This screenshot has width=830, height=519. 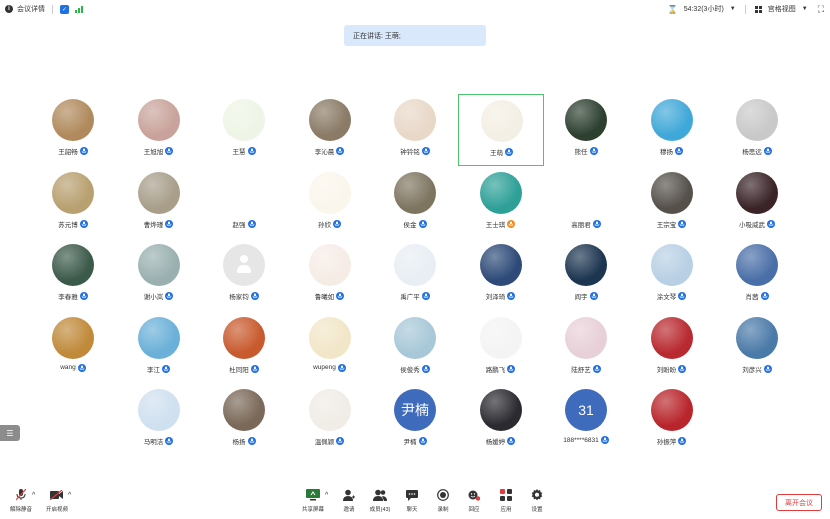 What do you see at coordinates (666, 297) in the screenshot?
I see `participant-name: 涂文琴` at bounding box center [666, 297].